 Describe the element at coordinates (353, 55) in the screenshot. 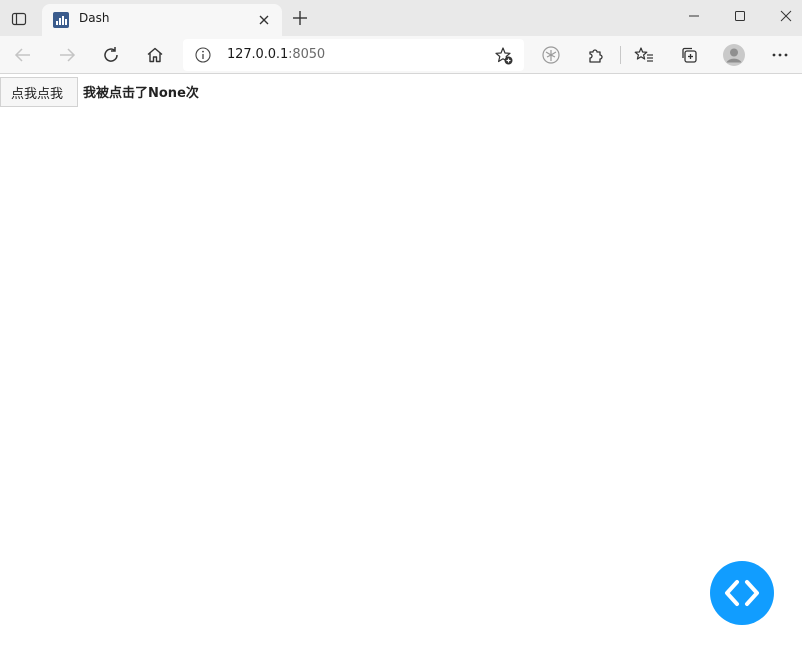

I see `address-bar: 127.0.0.1:8050` at that location.